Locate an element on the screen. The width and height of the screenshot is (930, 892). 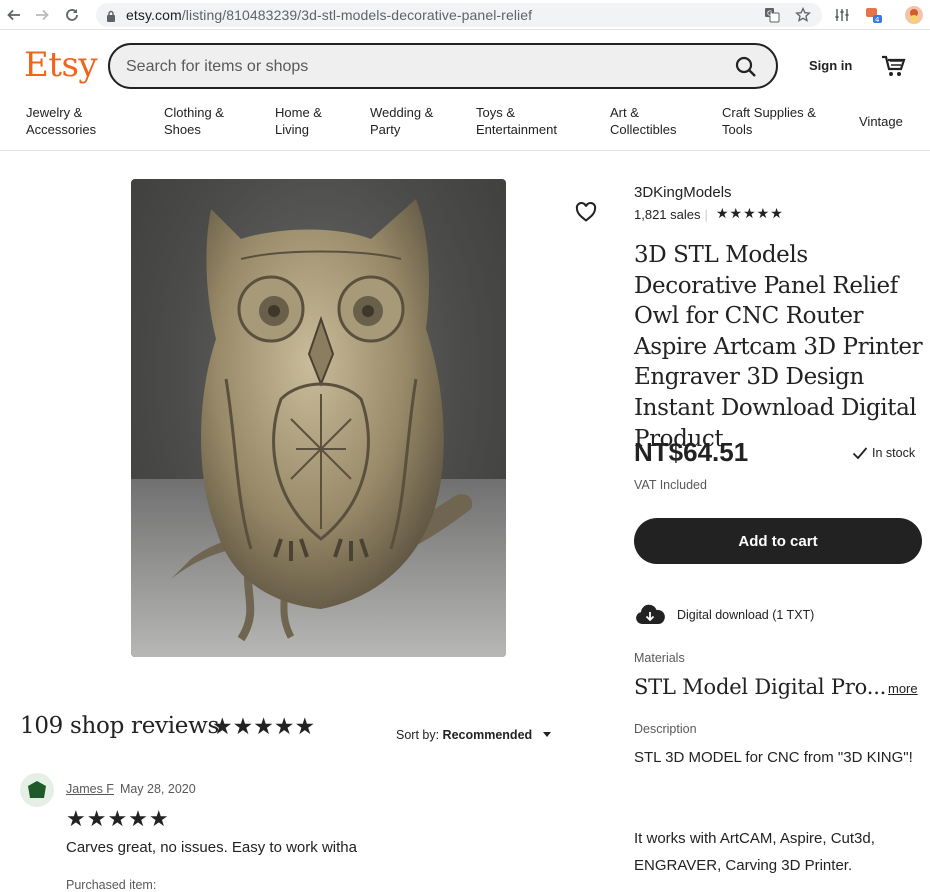
caret-down-icon is located at coordinates (547, 734).